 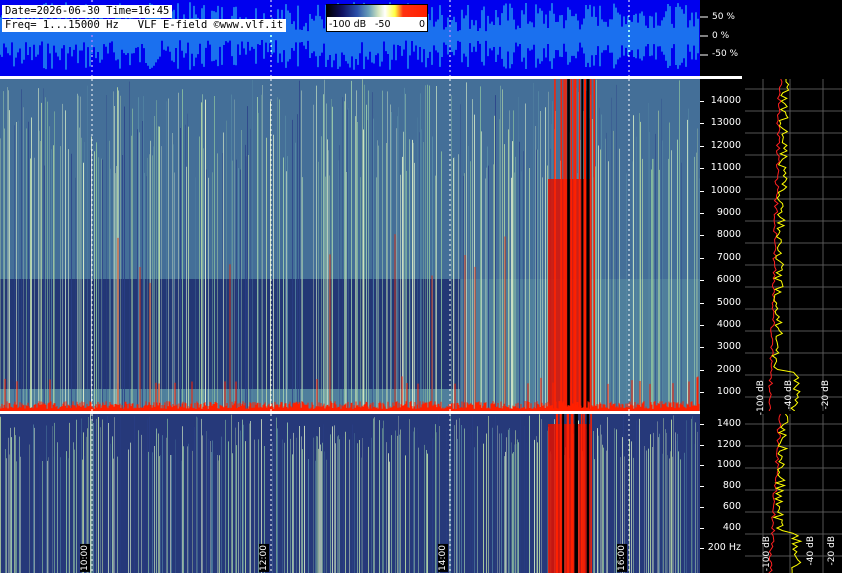 What do you see at coordinates (725, 123) in the screenshot?
I see `upper-freq-tick-label: 13000` at bounding box center [725, 123].